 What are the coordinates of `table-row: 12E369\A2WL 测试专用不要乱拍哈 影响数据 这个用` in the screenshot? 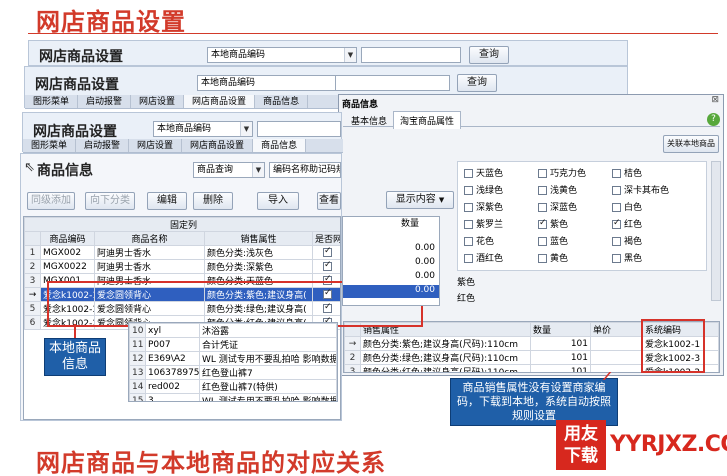 It's located at (233, 358).